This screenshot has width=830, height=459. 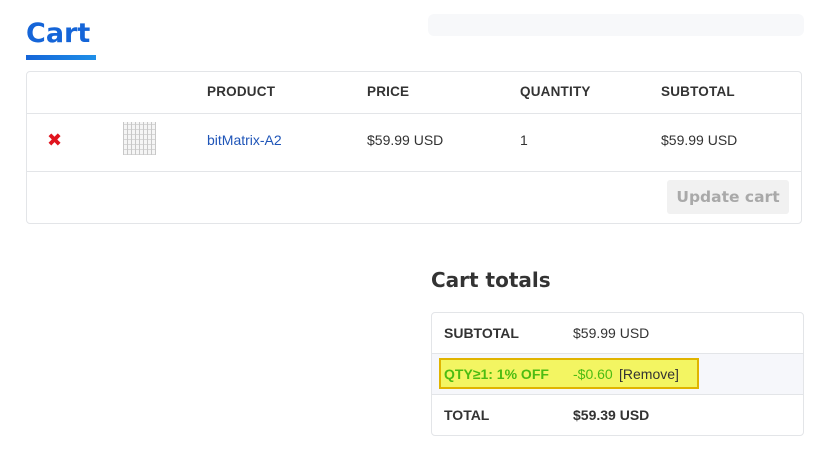 What do you see at coordinates (467, 415) in the screenshot?
I see `total-label: TOTAL` at bounding box center [467, 415].